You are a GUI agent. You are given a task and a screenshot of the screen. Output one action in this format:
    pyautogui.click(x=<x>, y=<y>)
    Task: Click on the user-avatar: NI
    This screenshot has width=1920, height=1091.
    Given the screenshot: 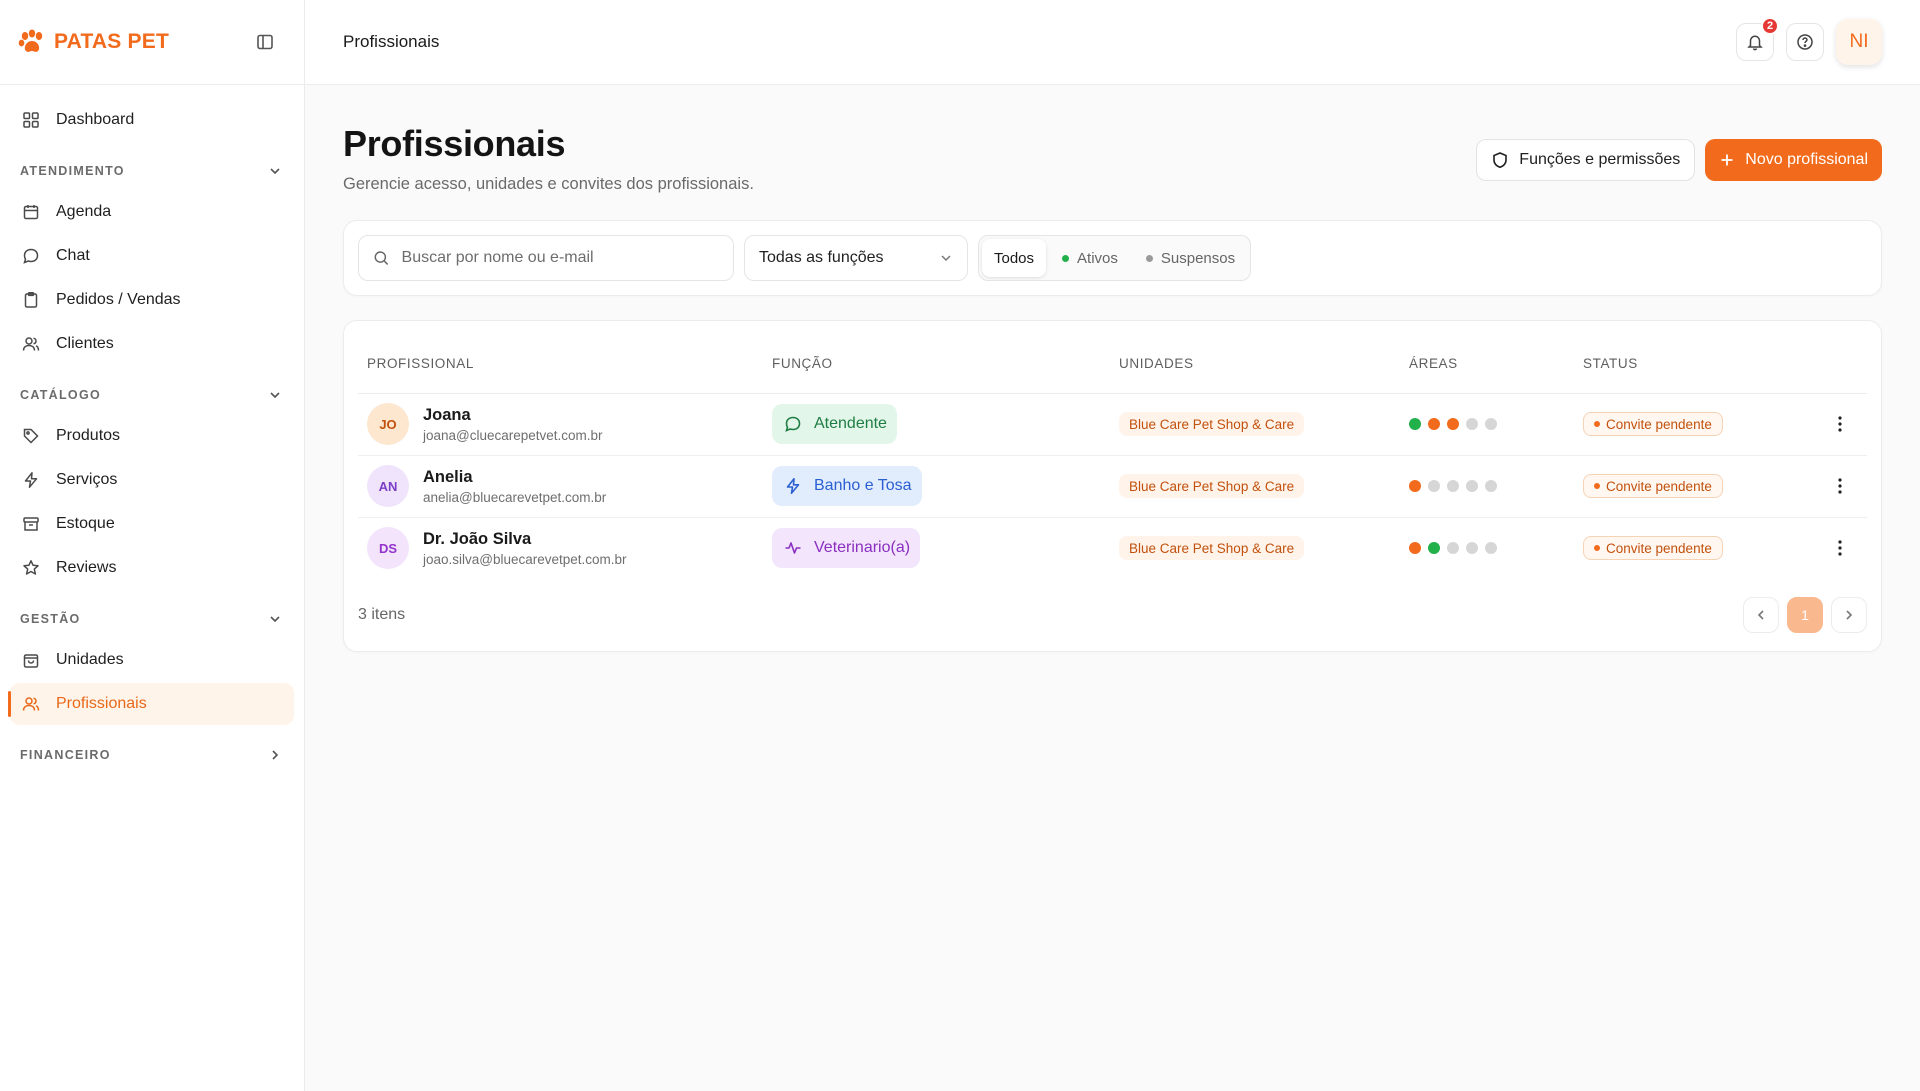 What is the action you would take?
    pyautogui.click(x=1859, y=42)
    